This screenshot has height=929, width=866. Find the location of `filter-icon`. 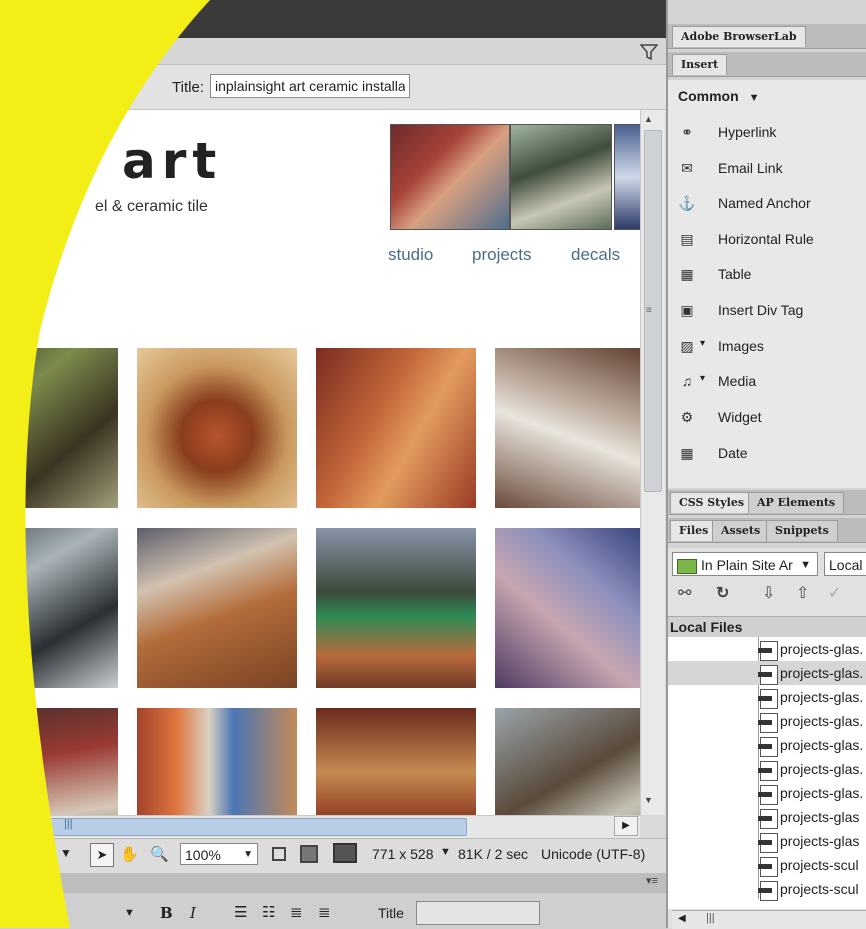

filter-icon is located at coordinates (649, 52).